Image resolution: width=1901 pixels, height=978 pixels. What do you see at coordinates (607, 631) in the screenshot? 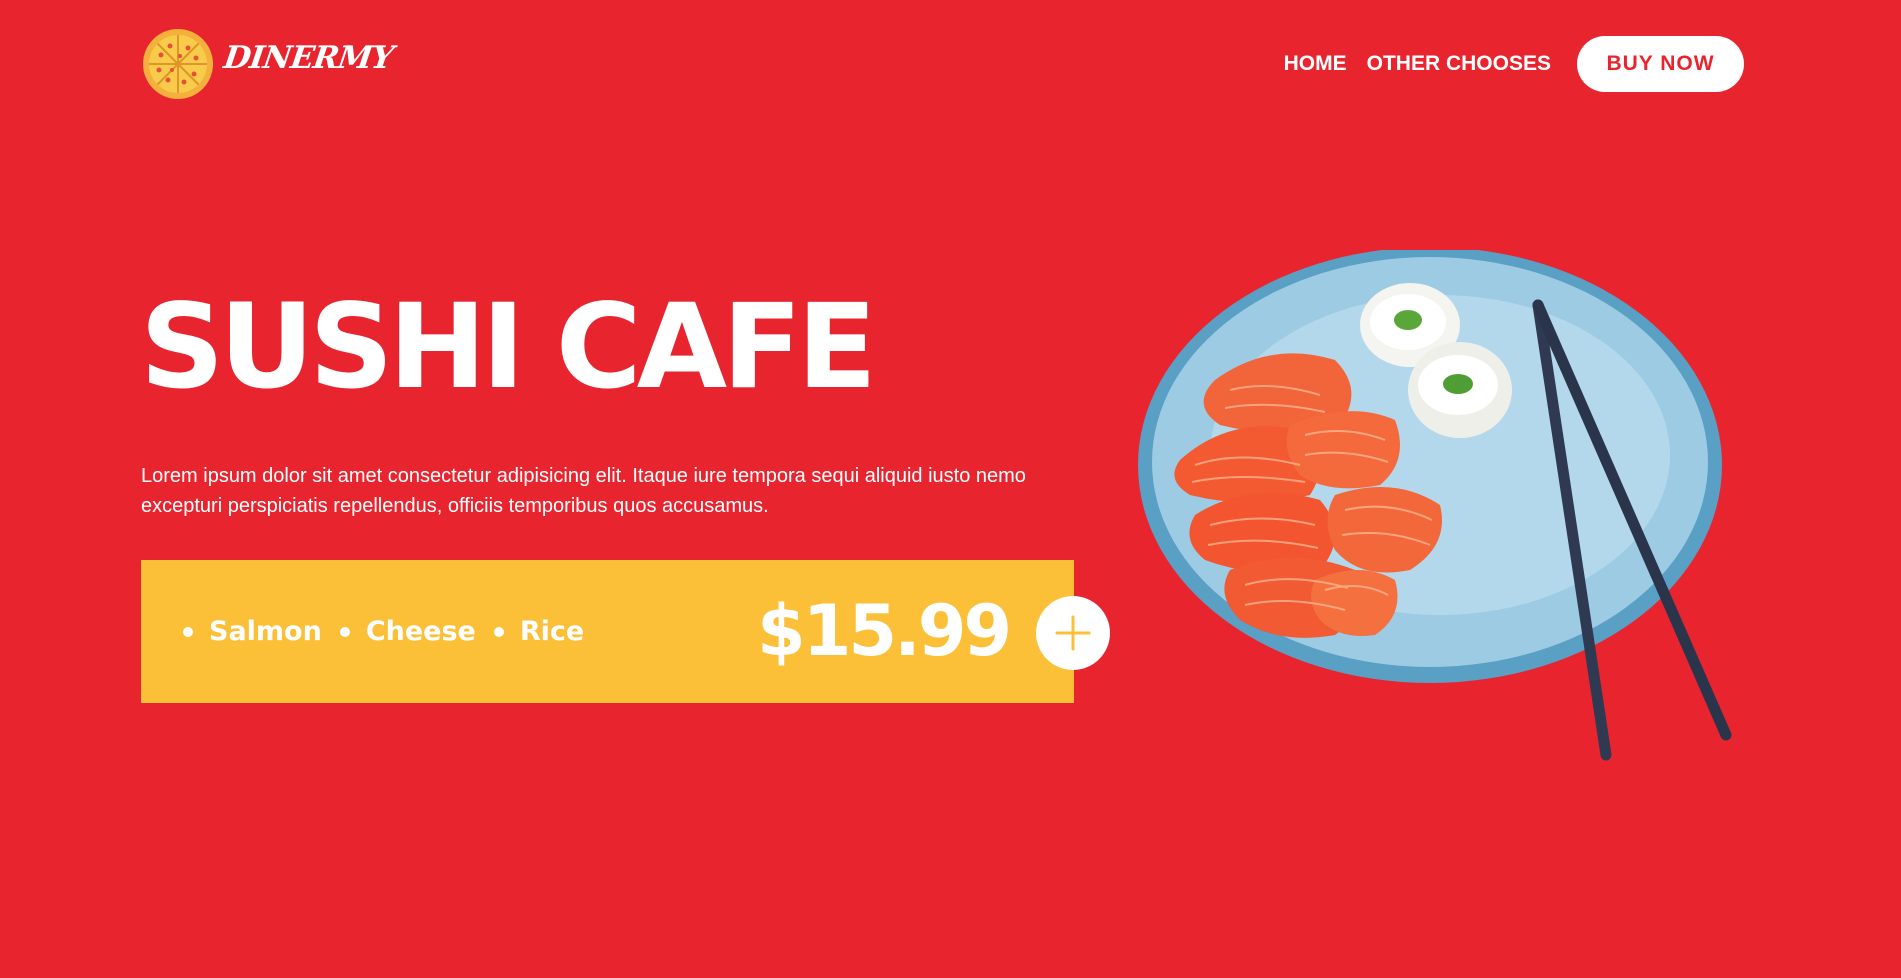
I see `price-bar: Salmon Cheese Rice $15.99` at bounding box center [607, 631].